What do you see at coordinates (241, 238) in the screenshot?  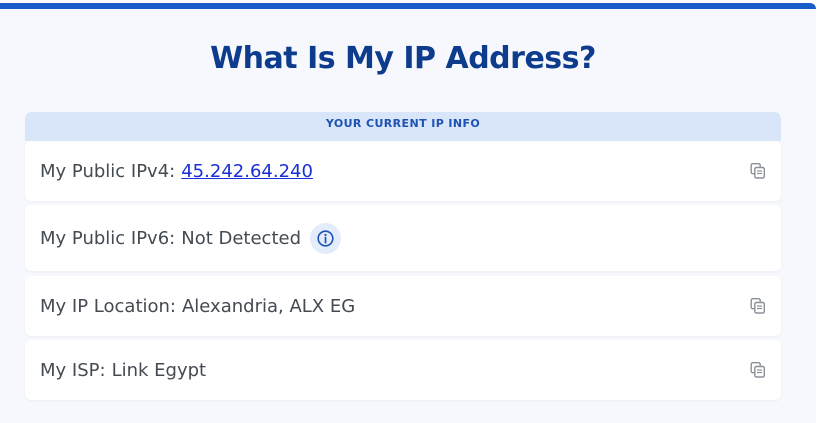 I see `ipv6-value: Not Detected` at bounding box center [241, 238].